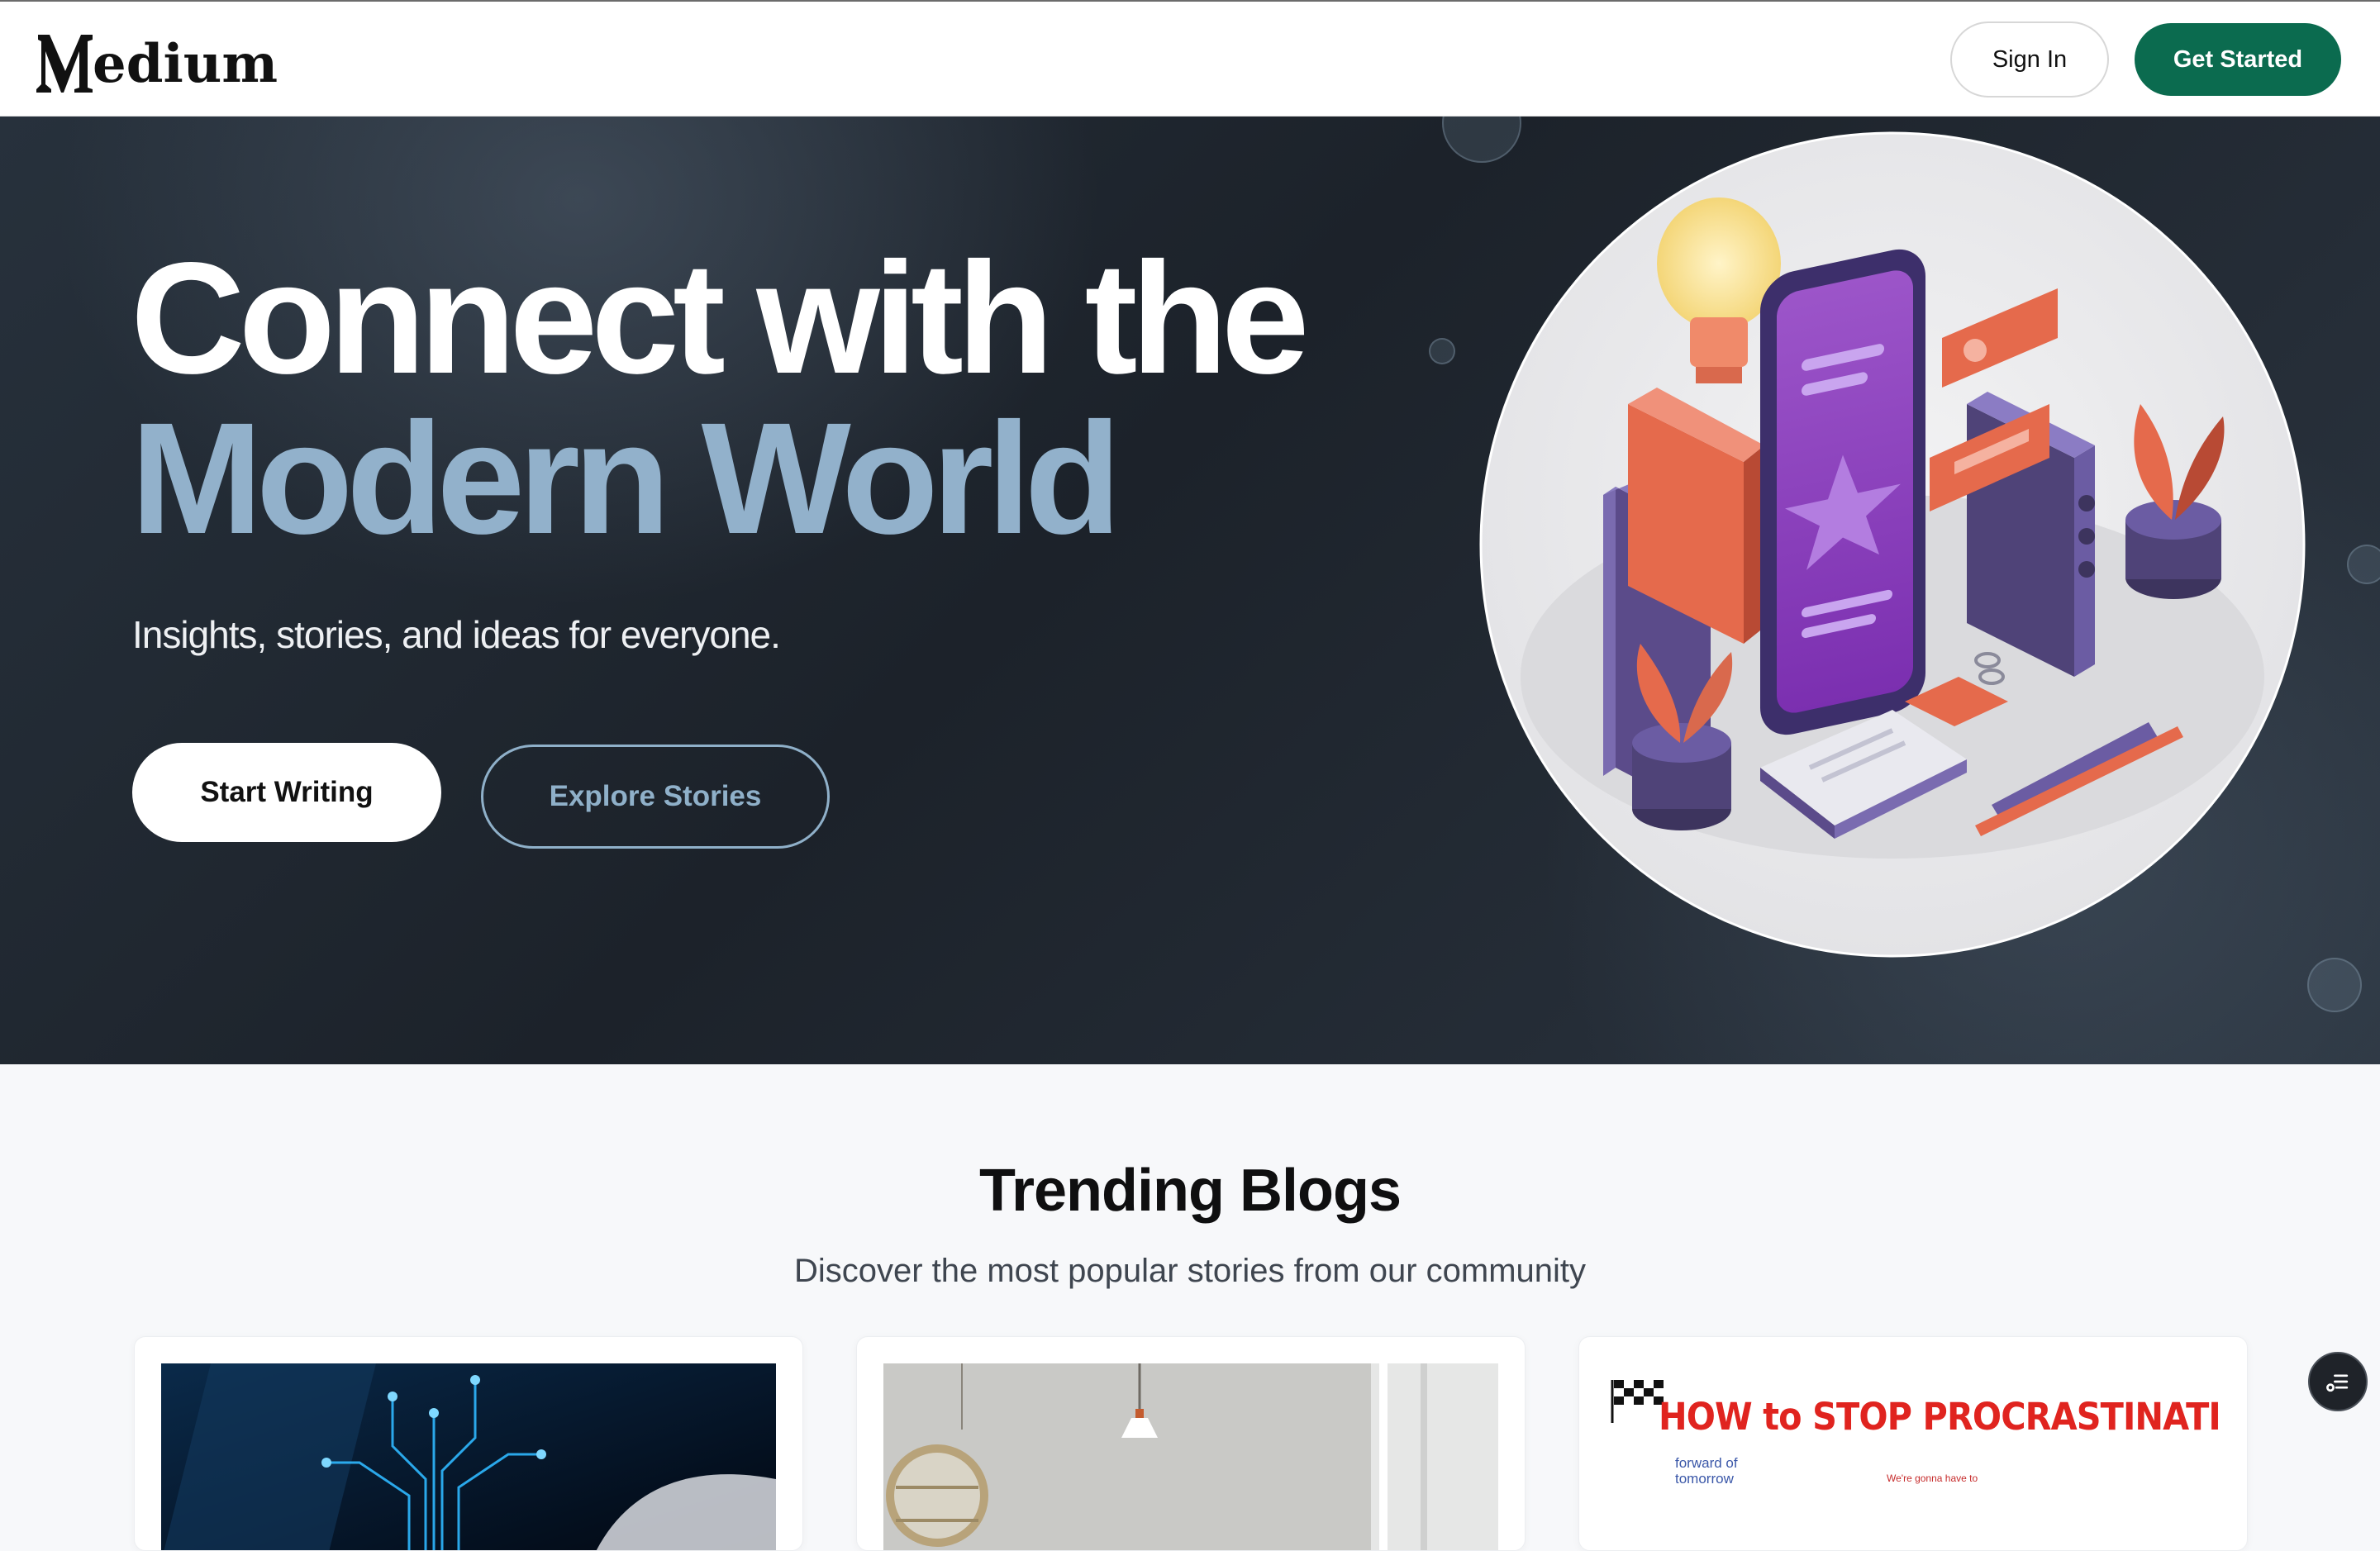 The height and width of the screenshot is (1551, 2380). What do you see at coordinates (2238, 59) in the screenshot?
I see `get-started-button: Get Started` at bounding box center [2238, 59].